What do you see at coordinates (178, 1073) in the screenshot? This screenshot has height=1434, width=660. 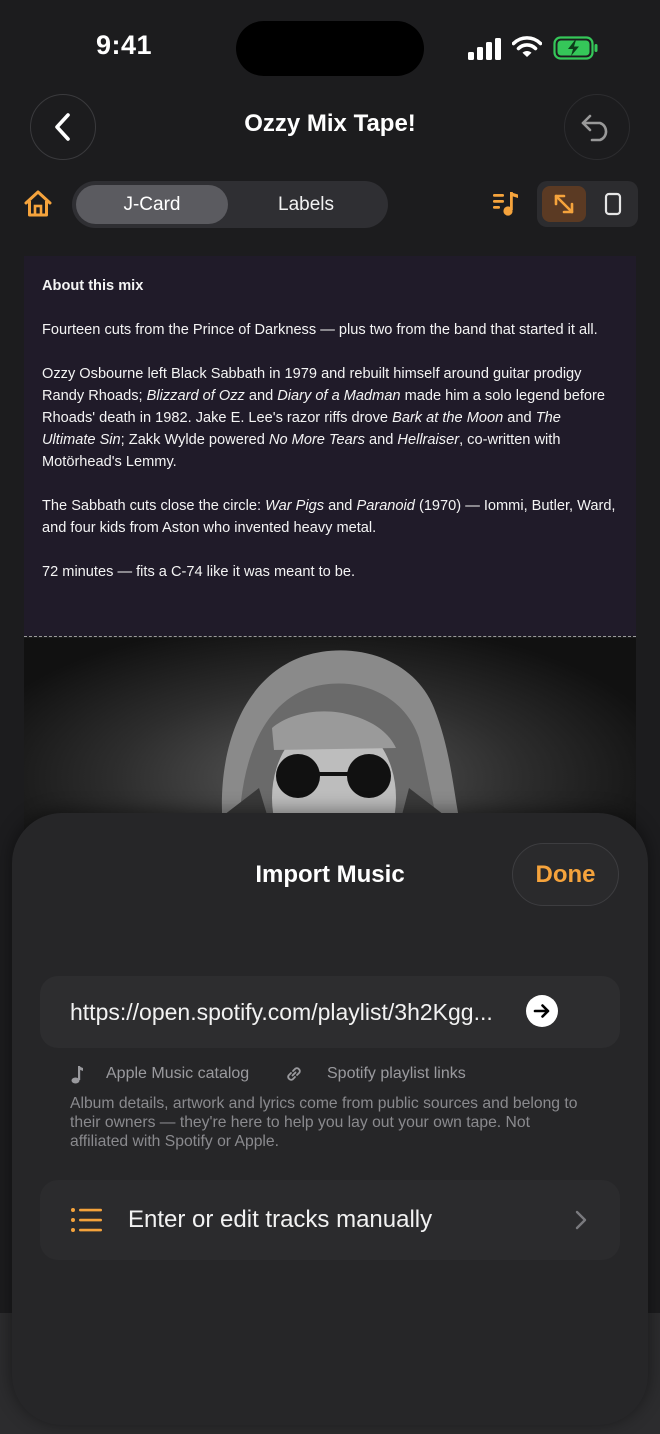 I see `source-apple-music: Apple Music catalog` at bounding box center [178, 1073].